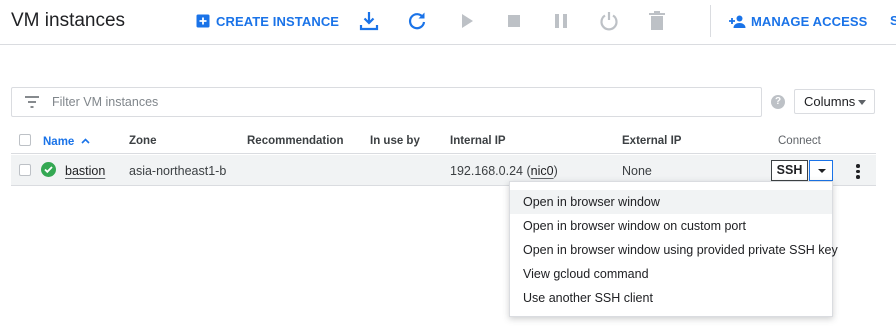 This screenshot has width=896, height=333. Describe the element at coordinates (402, 102) in the screenshot. I see `filter-input` at that location.